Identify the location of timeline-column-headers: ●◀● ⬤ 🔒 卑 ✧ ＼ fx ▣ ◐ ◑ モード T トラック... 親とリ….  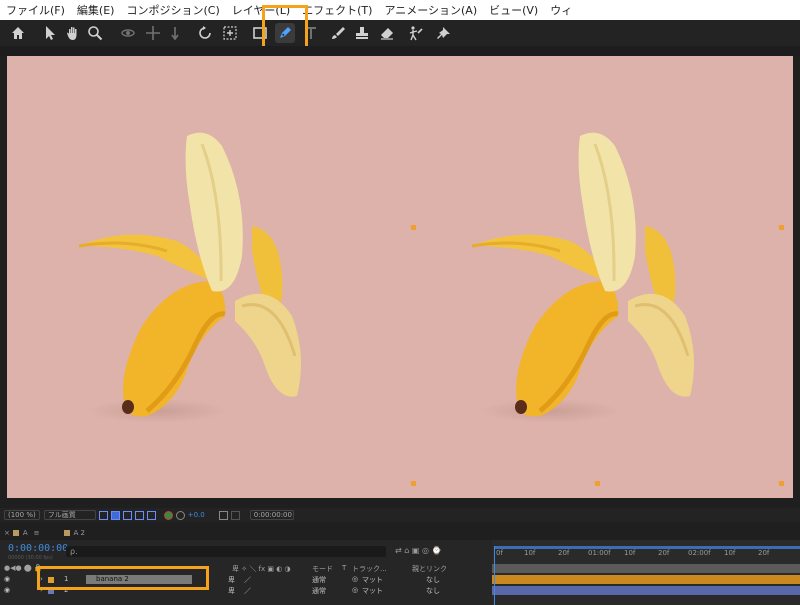
(246, 569).